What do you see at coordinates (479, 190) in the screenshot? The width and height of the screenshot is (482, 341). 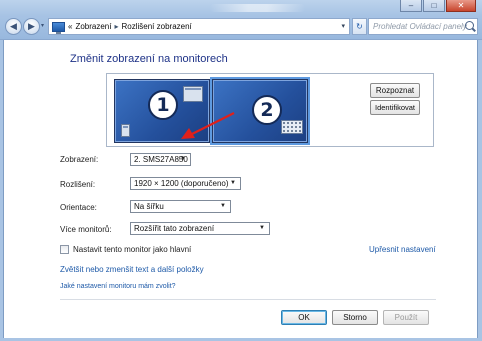 I see `window-border-right` at bounding box center [479, 190].